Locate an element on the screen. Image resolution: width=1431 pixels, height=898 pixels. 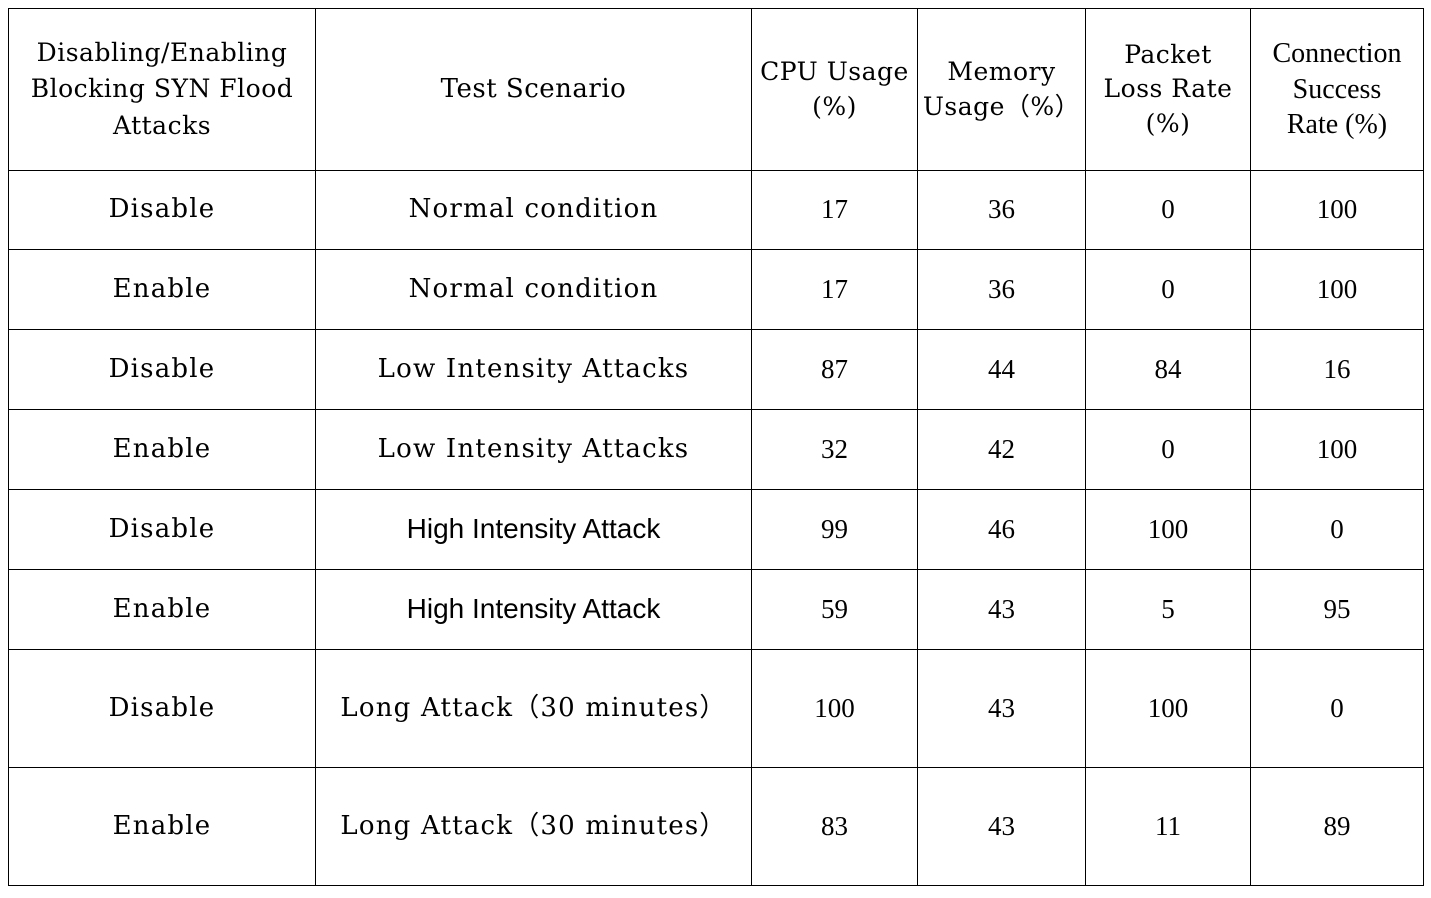
column-header-connection-success-rate: Connection Success Rate (%) is located at coordinates (1337, 89).